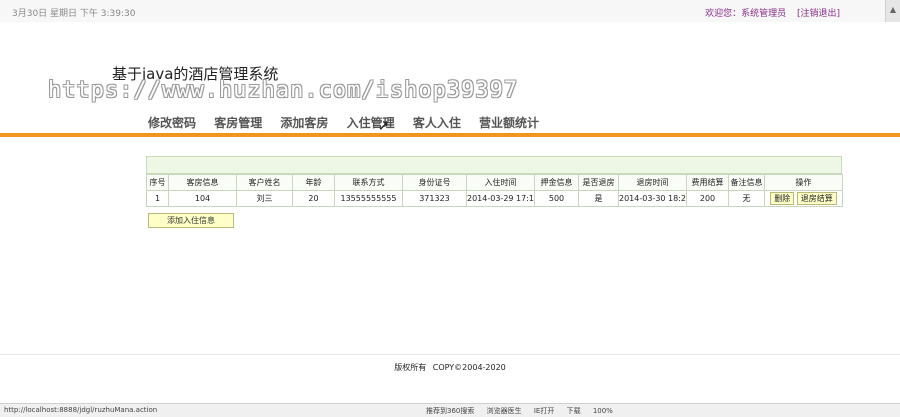 The image size is (900, 417). I want to click on footer-years: COPY©2004-2020, so click(469, 367).